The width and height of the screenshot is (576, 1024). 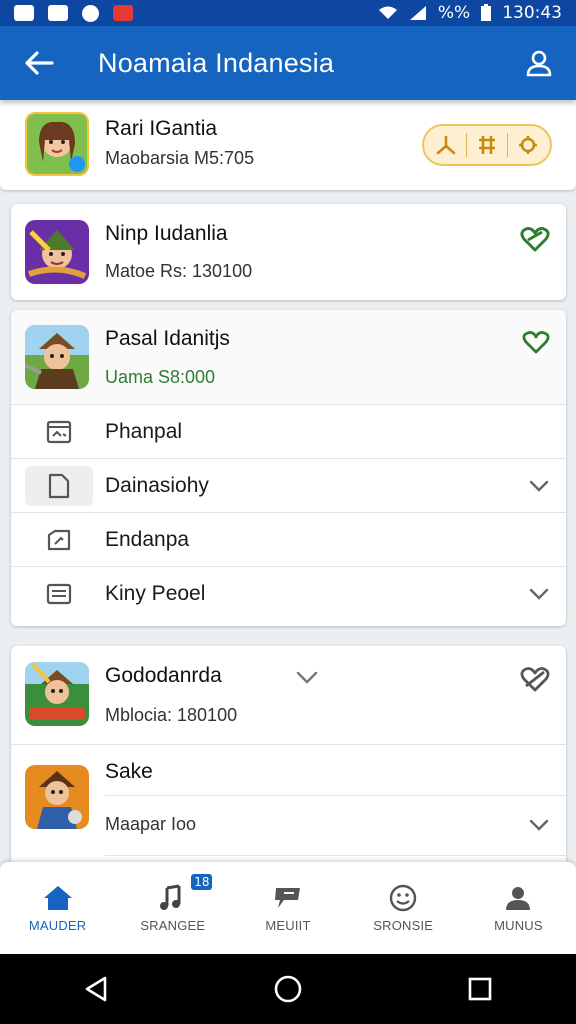 What do you see at coordinates (535, 680) in the screenshot?
I see `favorite-broken-icon` at bounding box center [535, 680].